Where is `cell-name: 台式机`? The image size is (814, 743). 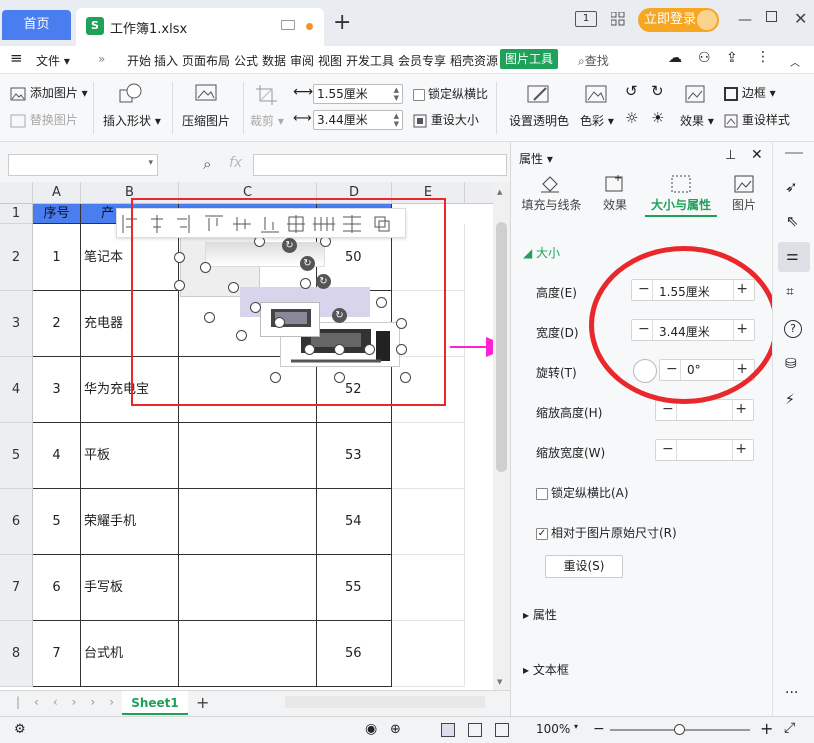
cell-name: 台式机 is located at coordinates (130, 654).